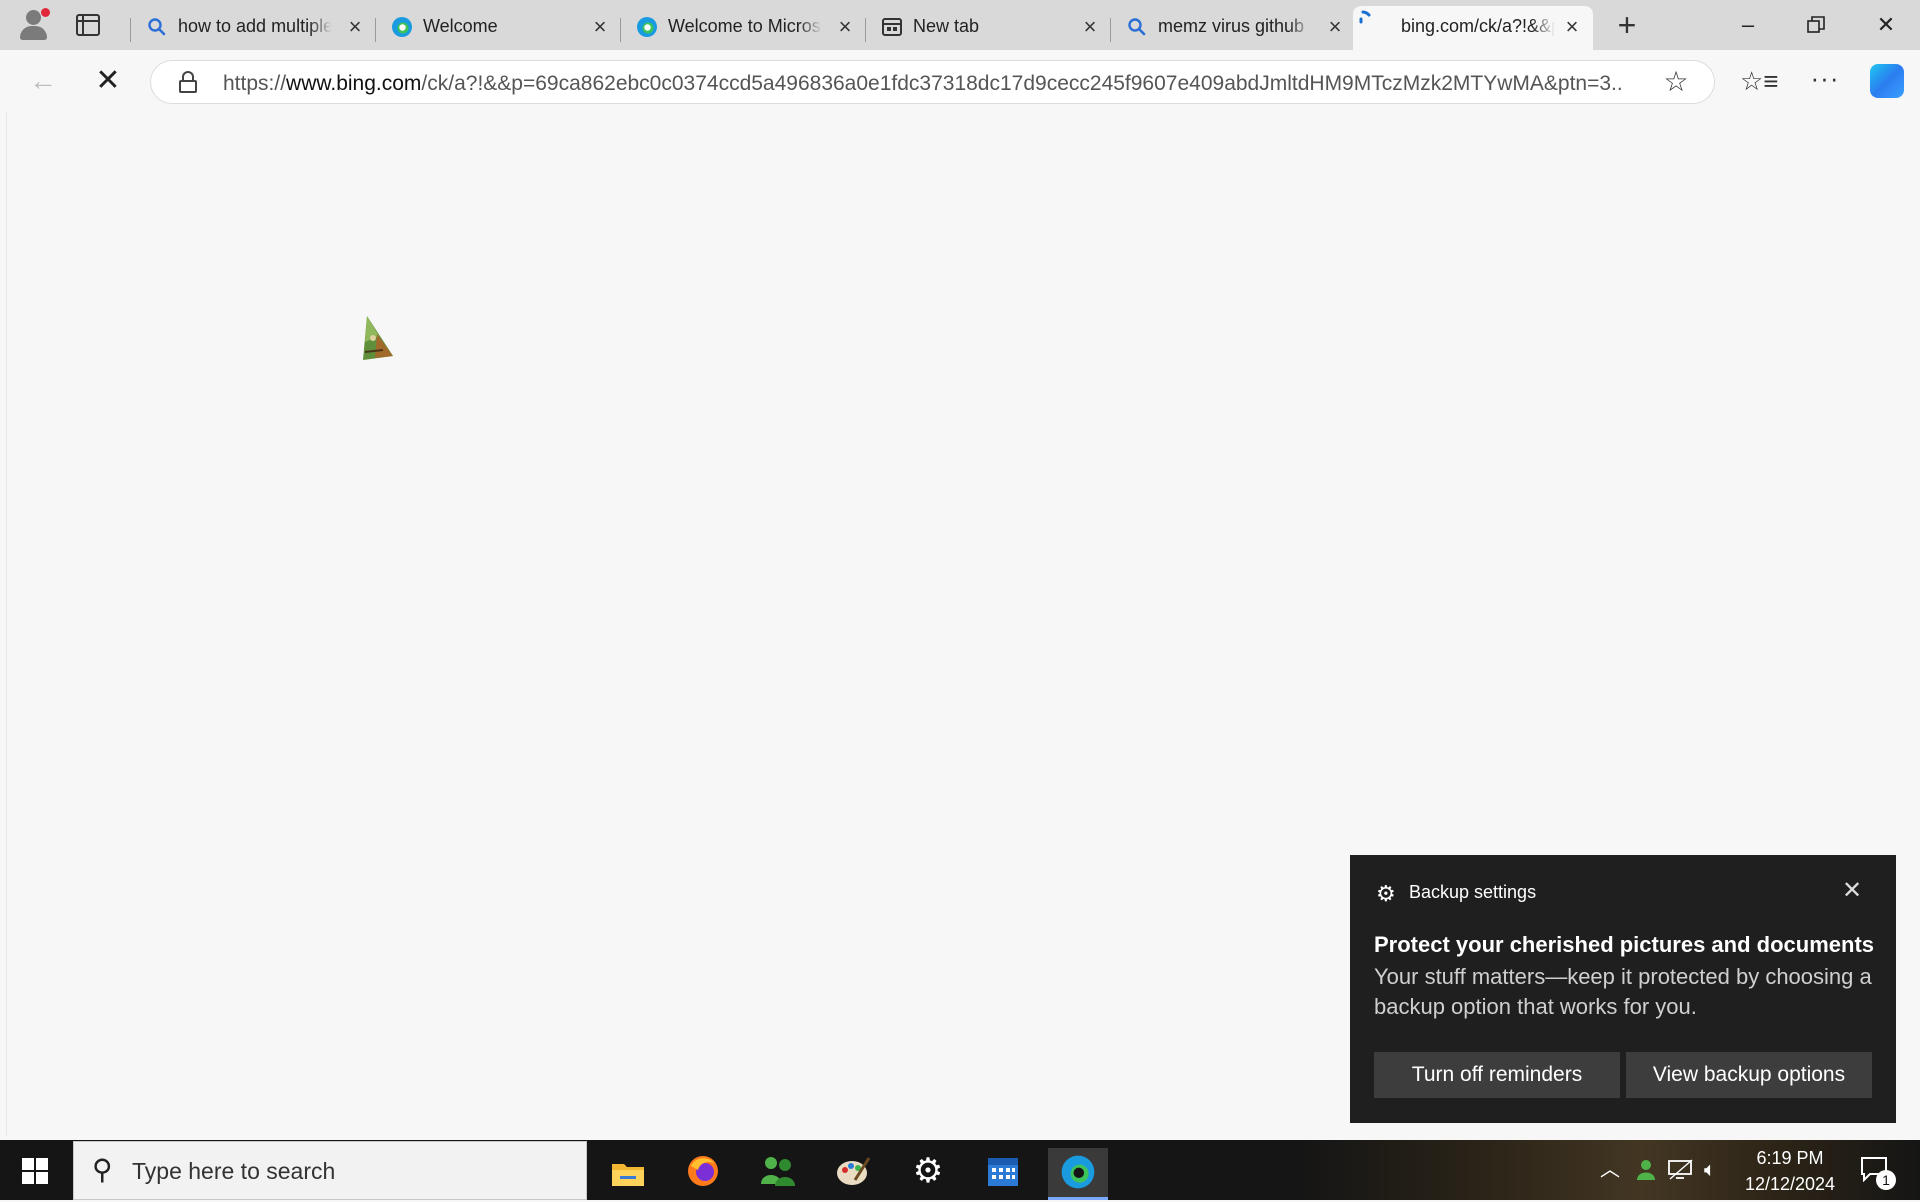 The image size is (1920, 1202). Describe the element at coordinates (34, 25) in the screenshot. I see `profile-avatar-icon` at that location.